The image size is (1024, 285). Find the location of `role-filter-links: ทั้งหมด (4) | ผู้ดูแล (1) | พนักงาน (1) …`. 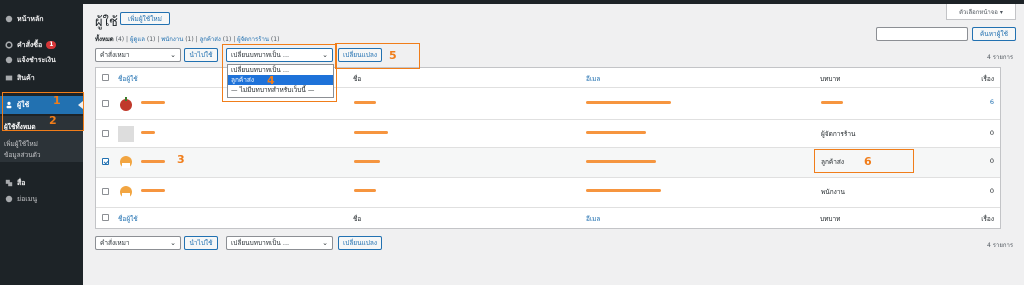

role-filter-links: ทั้งหมด (4) | ผู้ดูแล (1) | พนักงาน (1) … is located at coordinates (187, 39).